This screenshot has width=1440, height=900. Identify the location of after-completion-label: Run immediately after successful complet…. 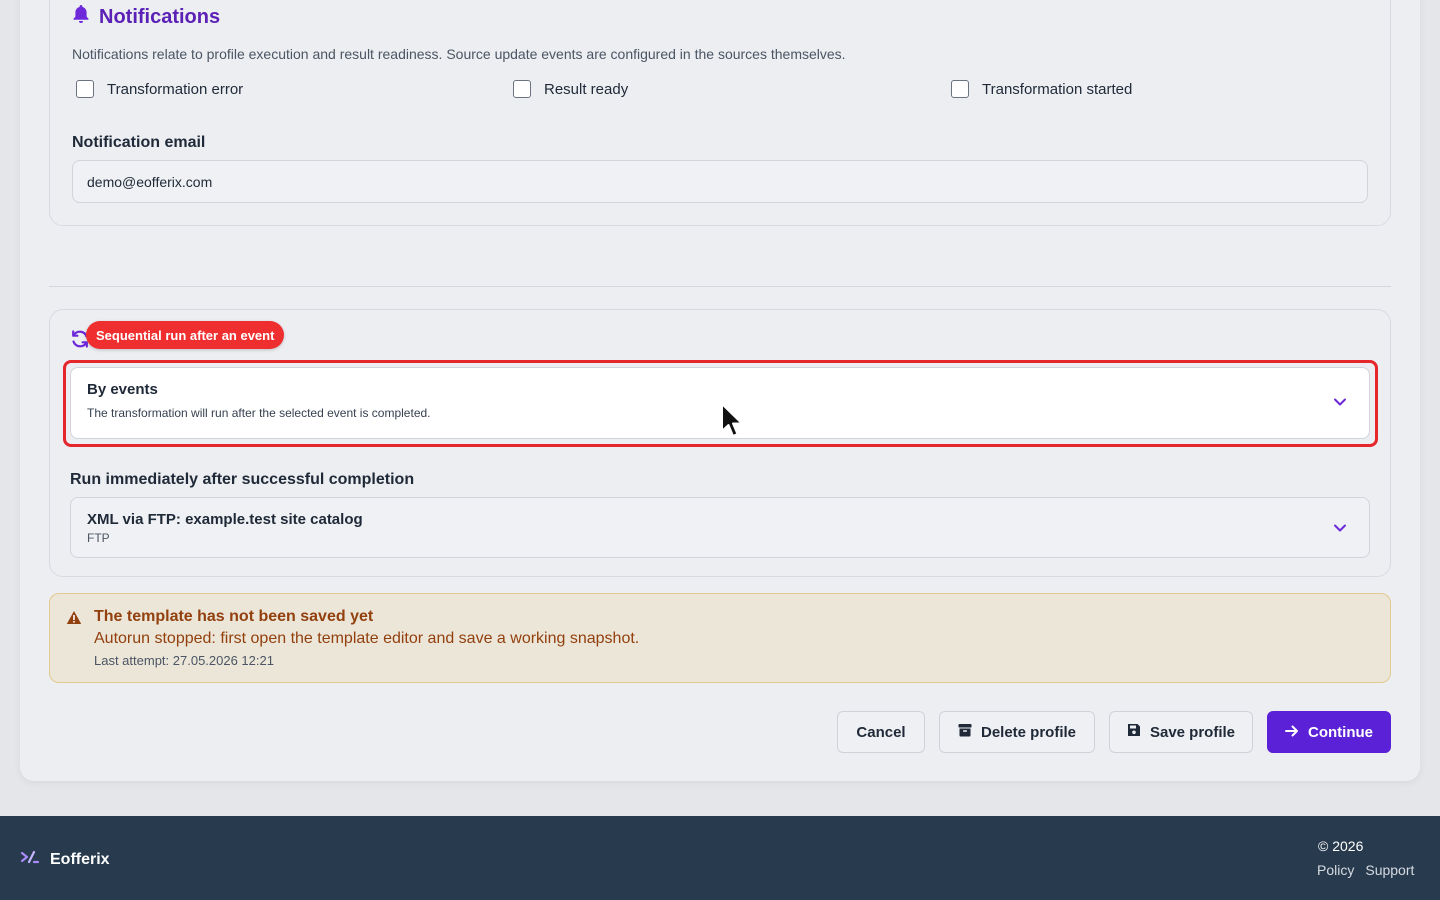
(242, 479).